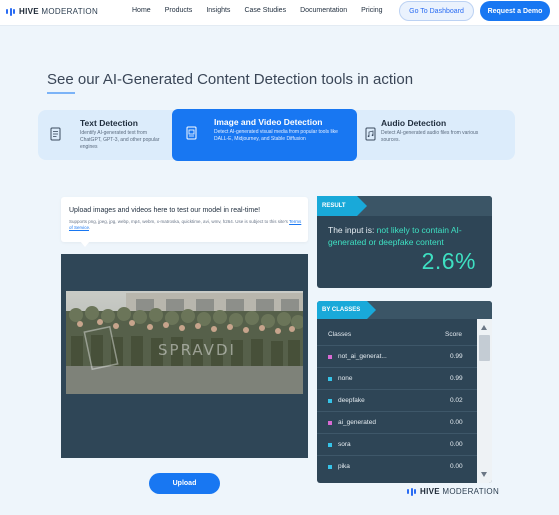 The height and width of the screenshot is (515, 559). Describe the element at coordinates (340, 334) in the screenshot. I see `column-header-classes: Classes` at that location.